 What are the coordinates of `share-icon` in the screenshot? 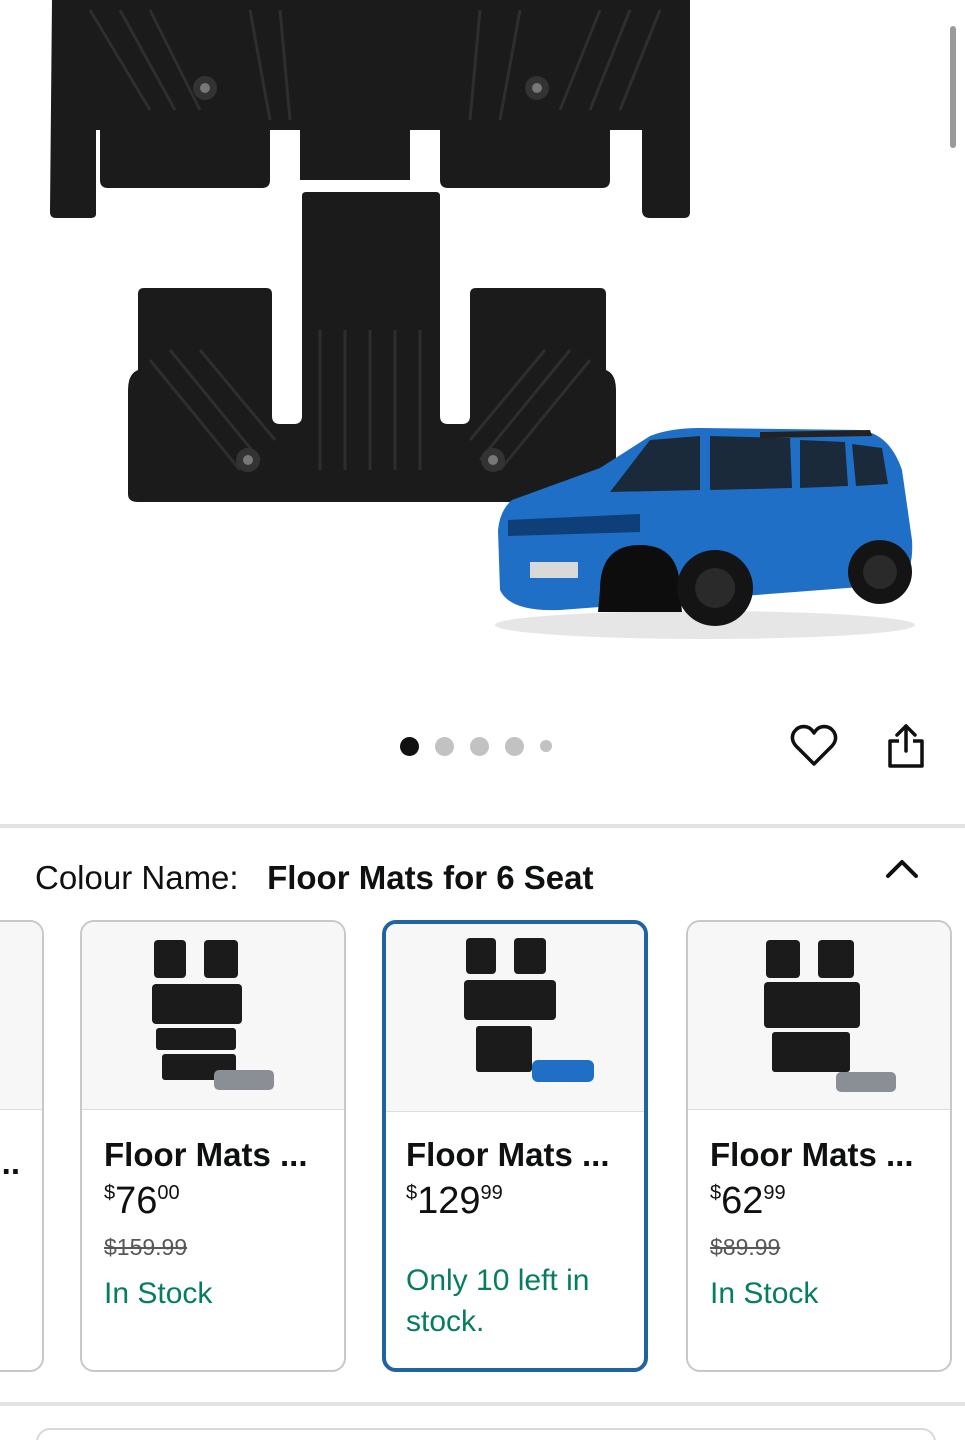 It's located at (906, 746).